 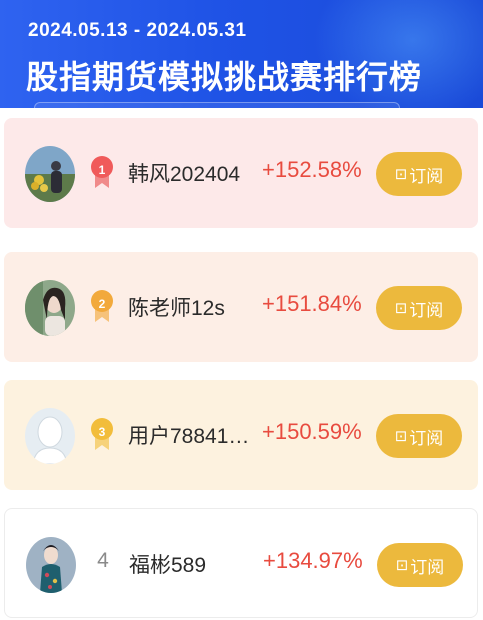 I want to click on page-title: 股指期货模拟挑战赛排行榜, so click(x=224, y=77).